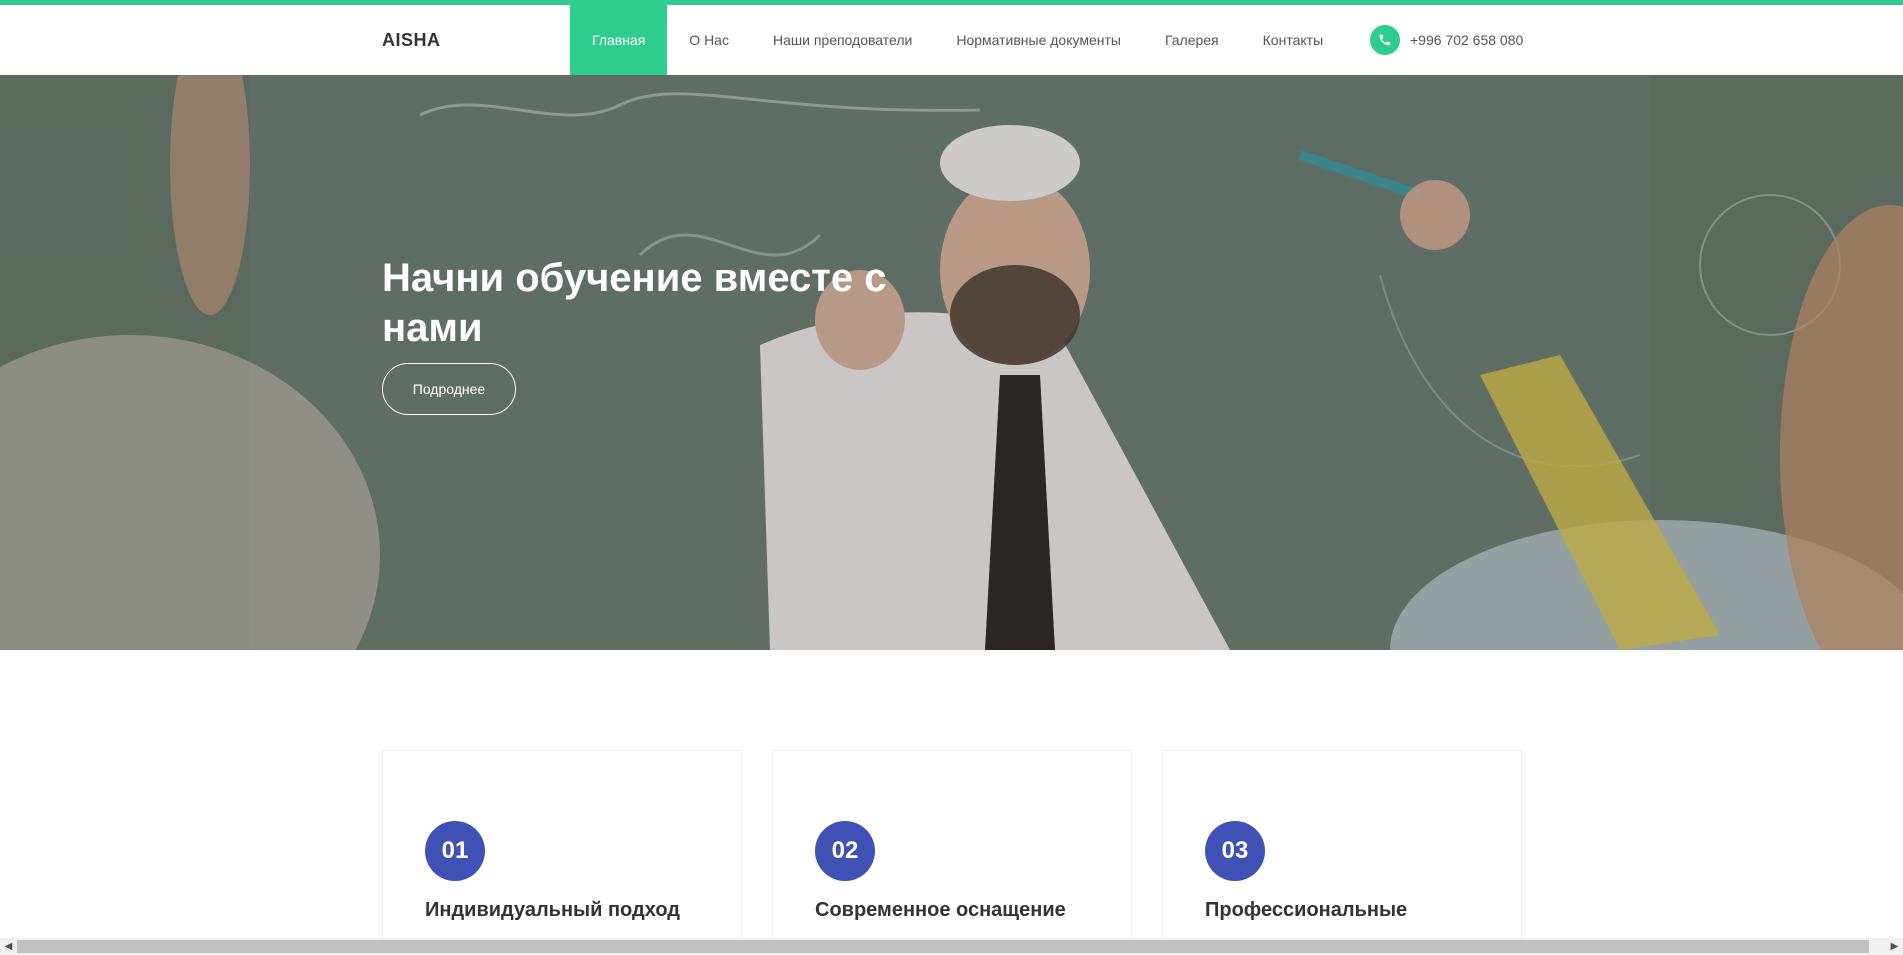 This screenshot has width=1903, height=955. Describe the element at coordinates (845, 851) in the screenshot. I see `feature-number-badge: 02` at that location.